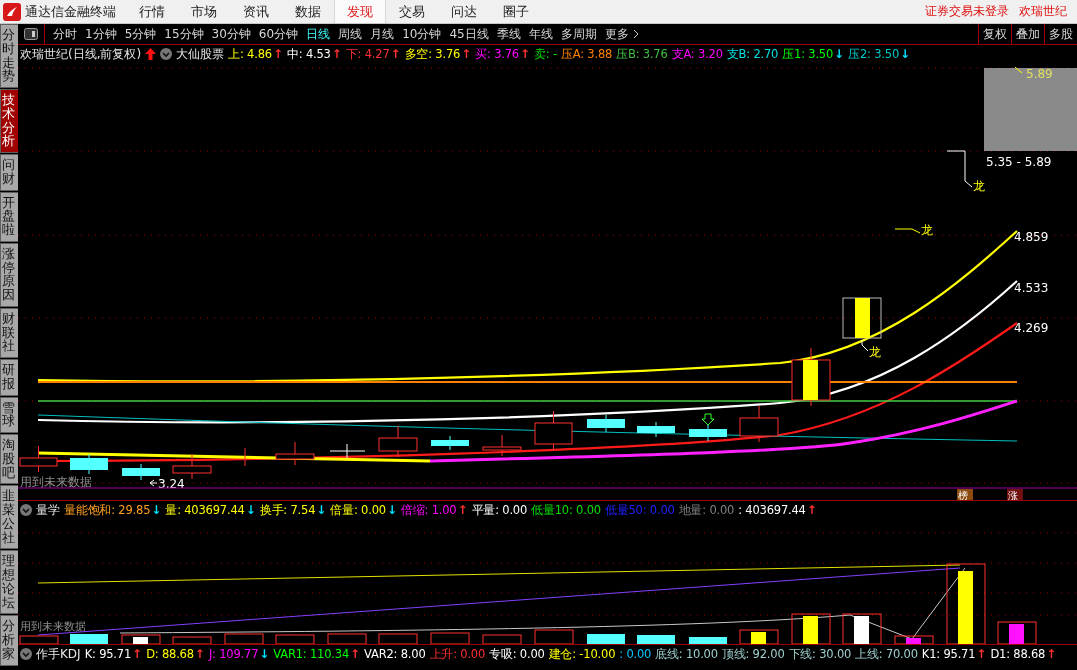 Image resolution: width=1077 pixels, height=670 pixels. Describe the element at coordinates (639, 510) in the screenshot. I see `indicator-reading: 低量50: 0.00` at that location.